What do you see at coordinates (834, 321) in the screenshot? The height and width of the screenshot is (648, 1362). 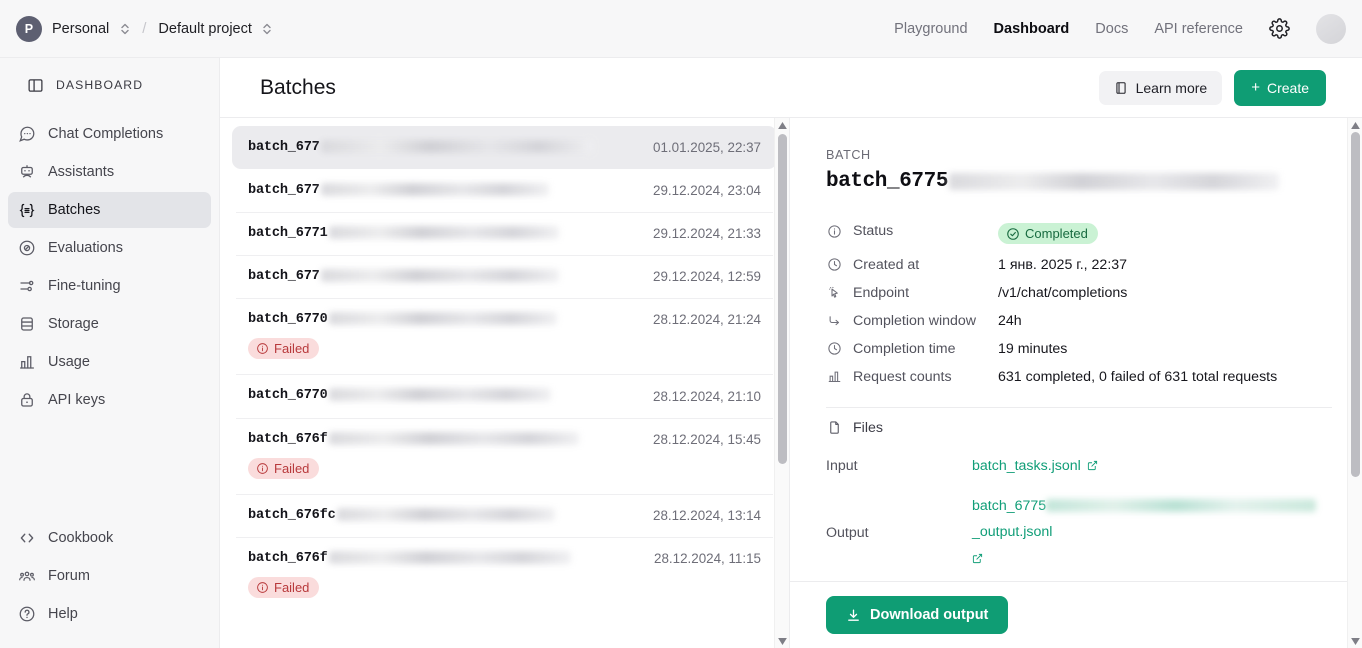 I see `arrow-turn-icon` at bounding box center [834, 321].